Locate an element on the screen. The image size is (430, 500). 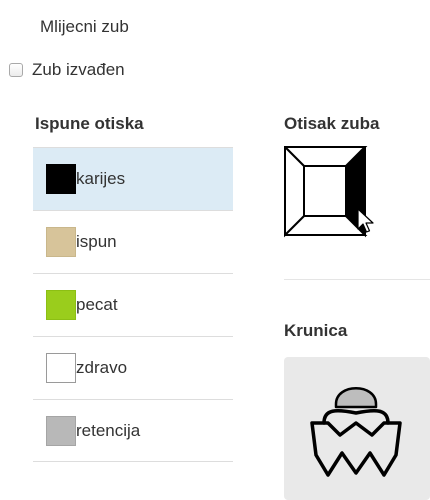
fill-item-label: pecat is located at coordinates (97, 304).